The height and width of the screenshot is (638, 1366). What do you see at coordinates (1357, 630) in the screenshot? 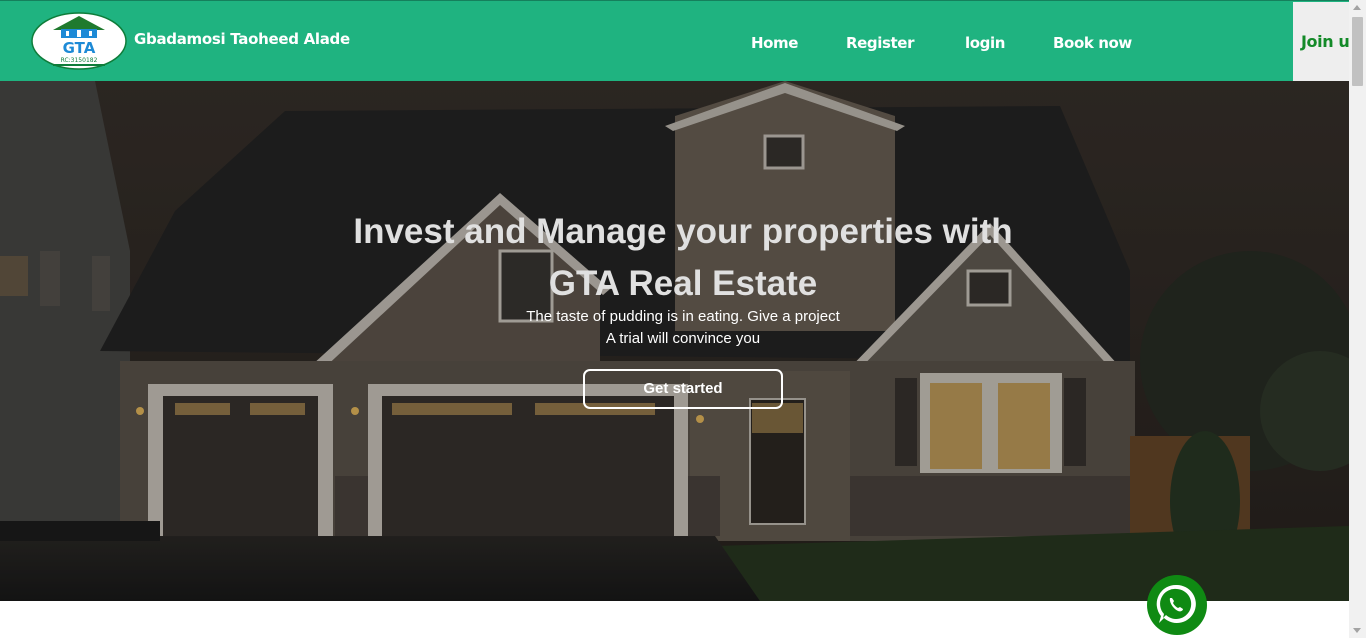
I see `scroll-down-arrow-icon` at bounding box center [1357, 630].